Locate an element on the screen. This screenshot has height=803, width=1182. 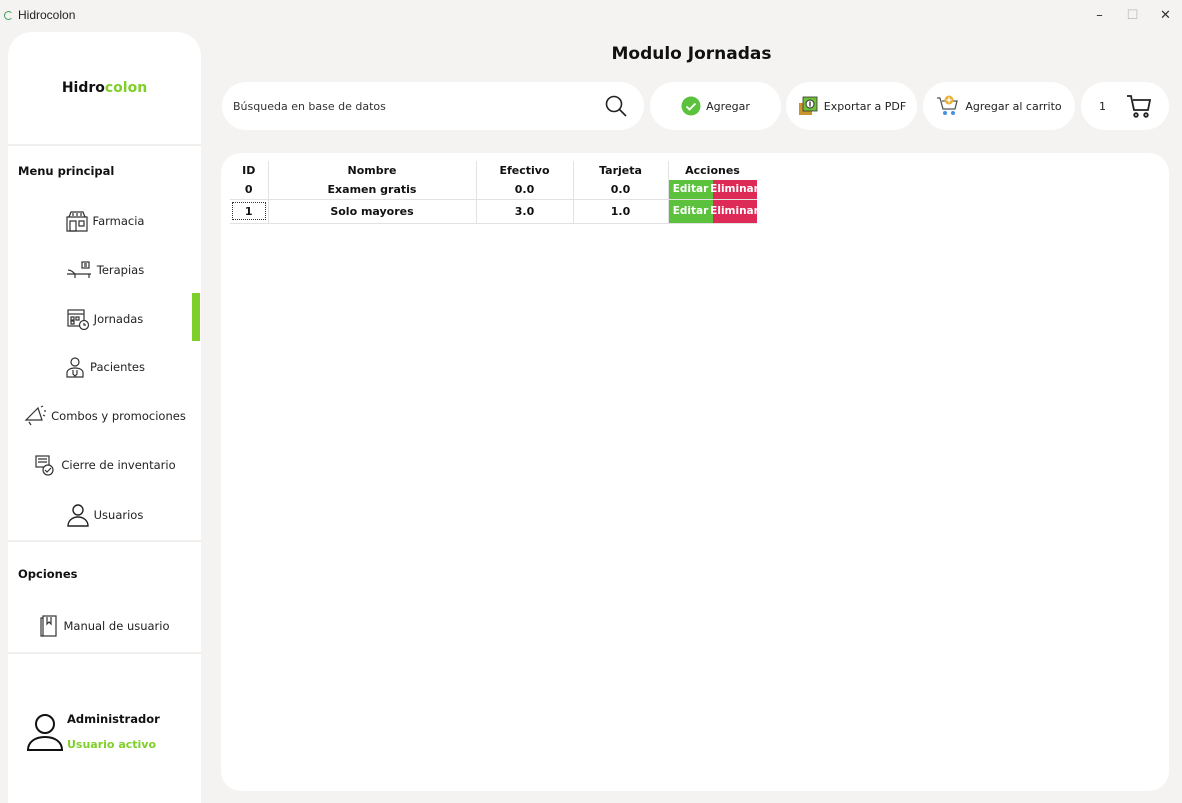
add-button: Agregar is located at coordinates (715, 106).